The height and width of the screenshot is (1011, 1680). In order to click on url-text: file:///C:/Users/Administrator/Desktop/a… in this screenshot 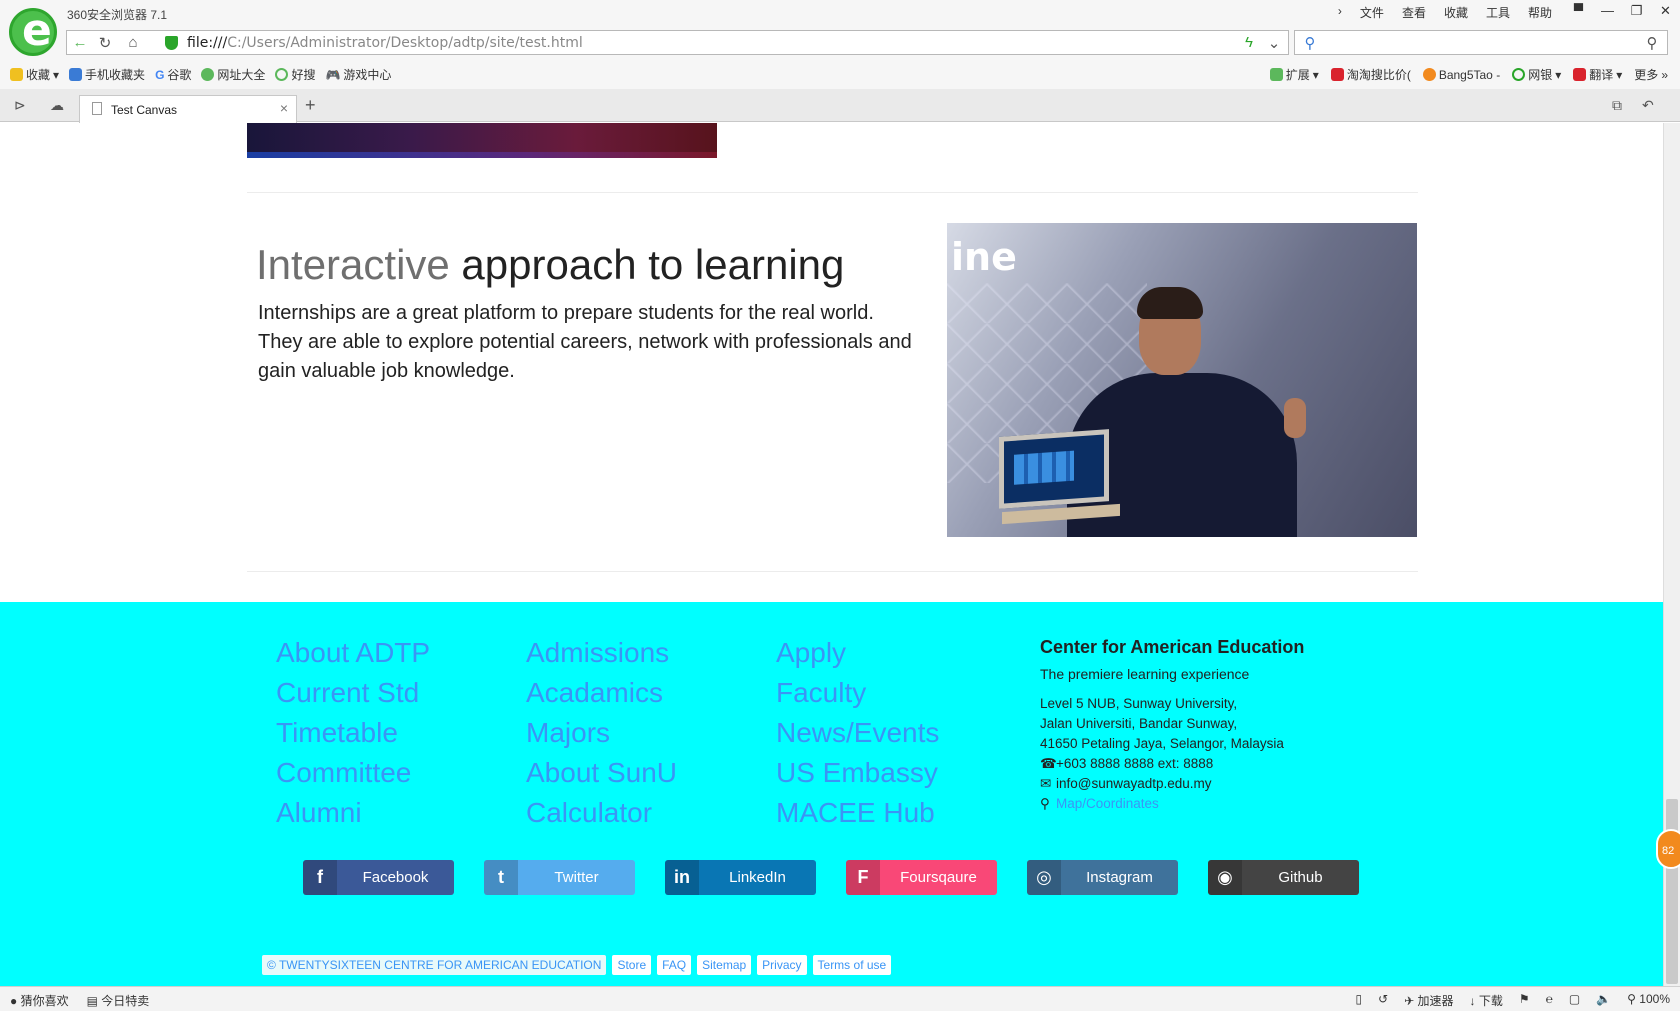, I will do `click(385, 43)`.